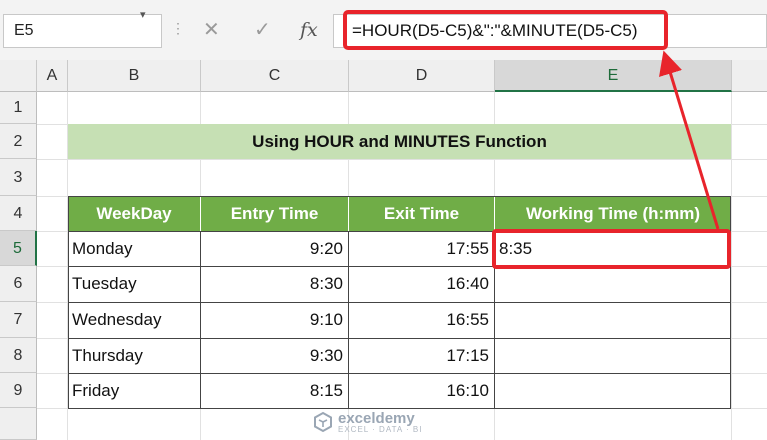 Image resolution: width=767 pixels, height=440 pixels. I want to click on arrow-line, so click(689, 140).